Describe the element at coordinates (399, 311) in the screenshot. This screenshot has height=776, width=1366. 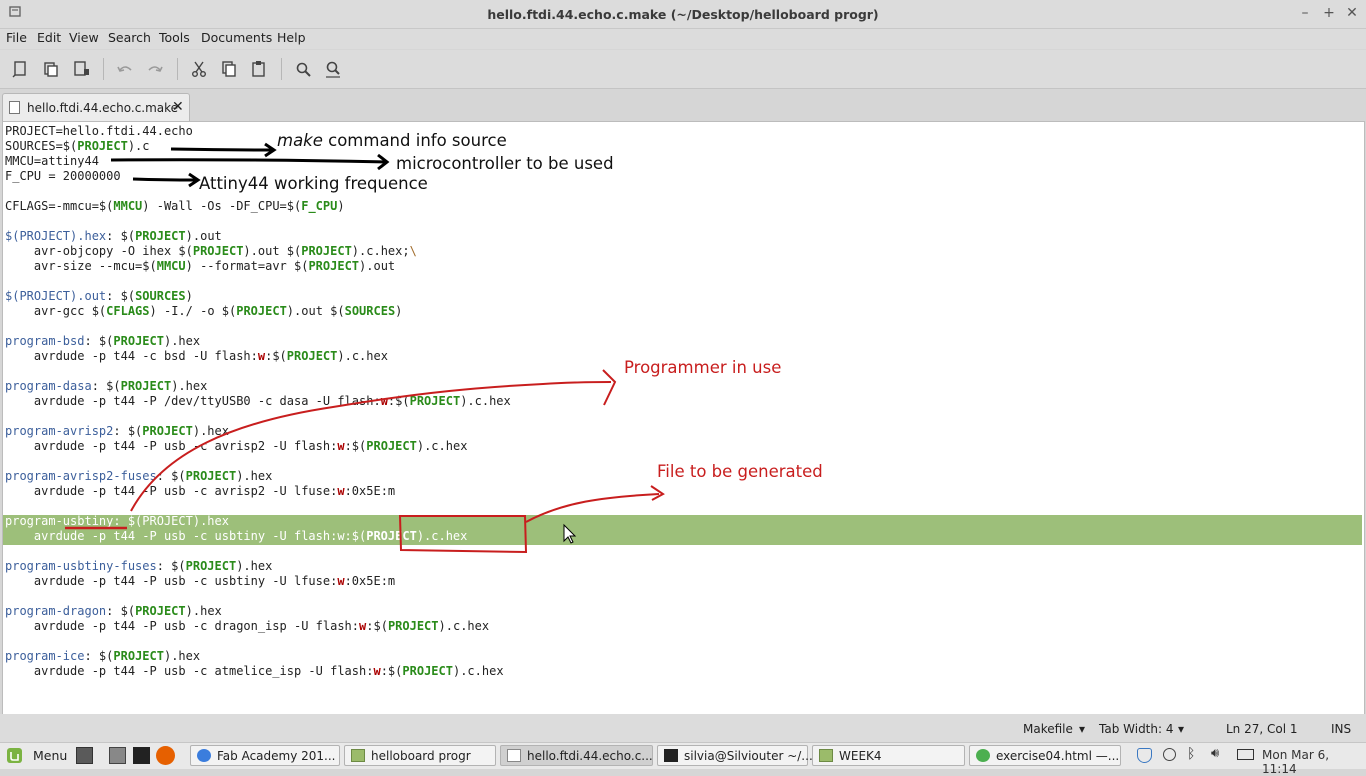
I see `code-text: )` at that location.